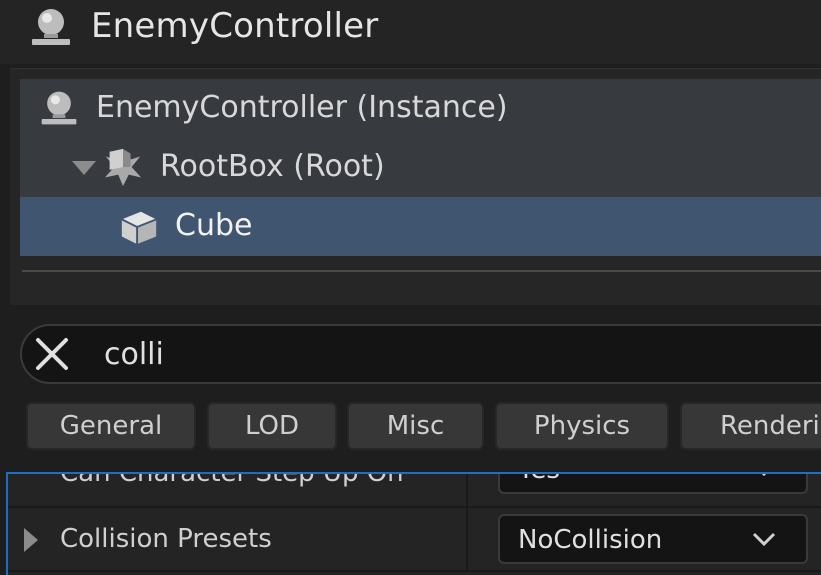  Describe the element at coordinates (404, 354) in the screenshot. I see `search-input` at that location.